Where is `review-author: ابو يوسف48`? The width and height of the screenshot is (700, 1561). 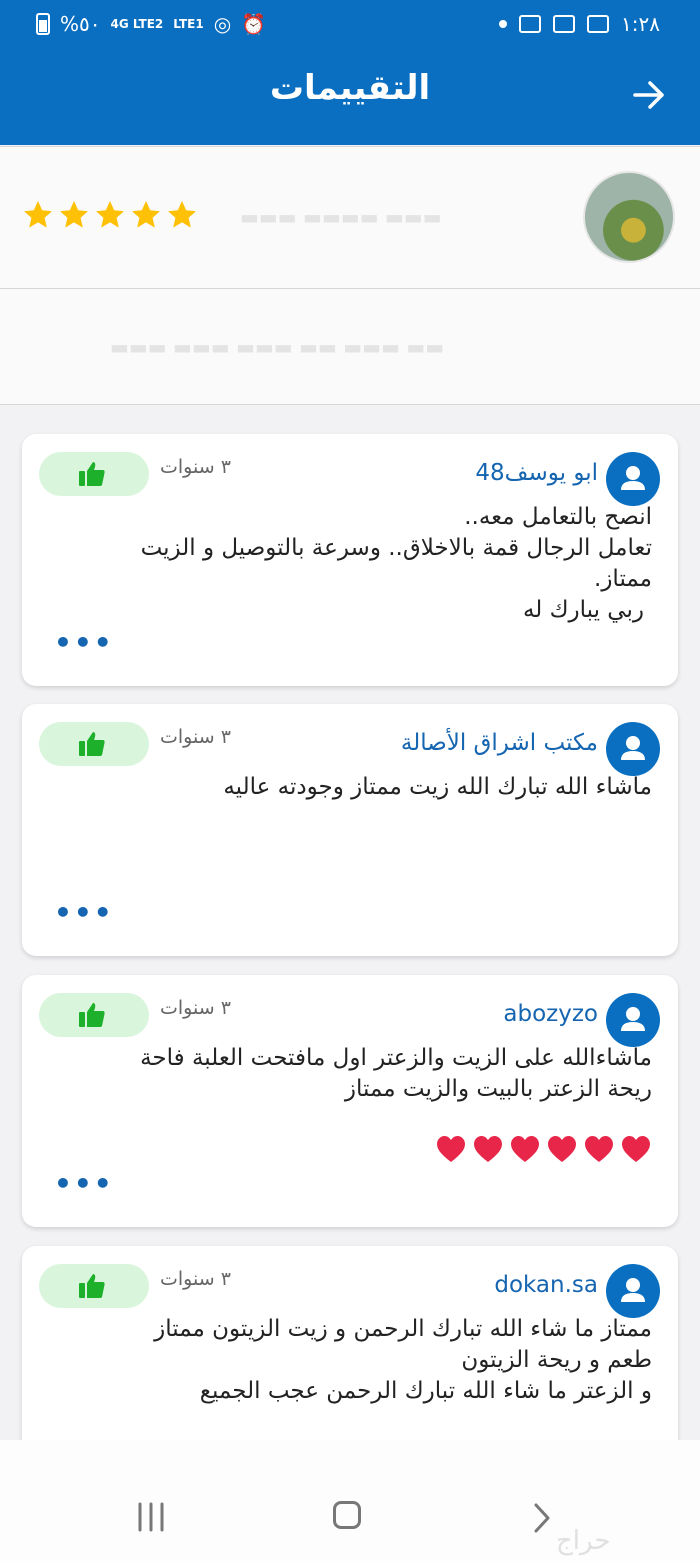 review-author: ابو يوسف48 is located at coordinates (536, 473).